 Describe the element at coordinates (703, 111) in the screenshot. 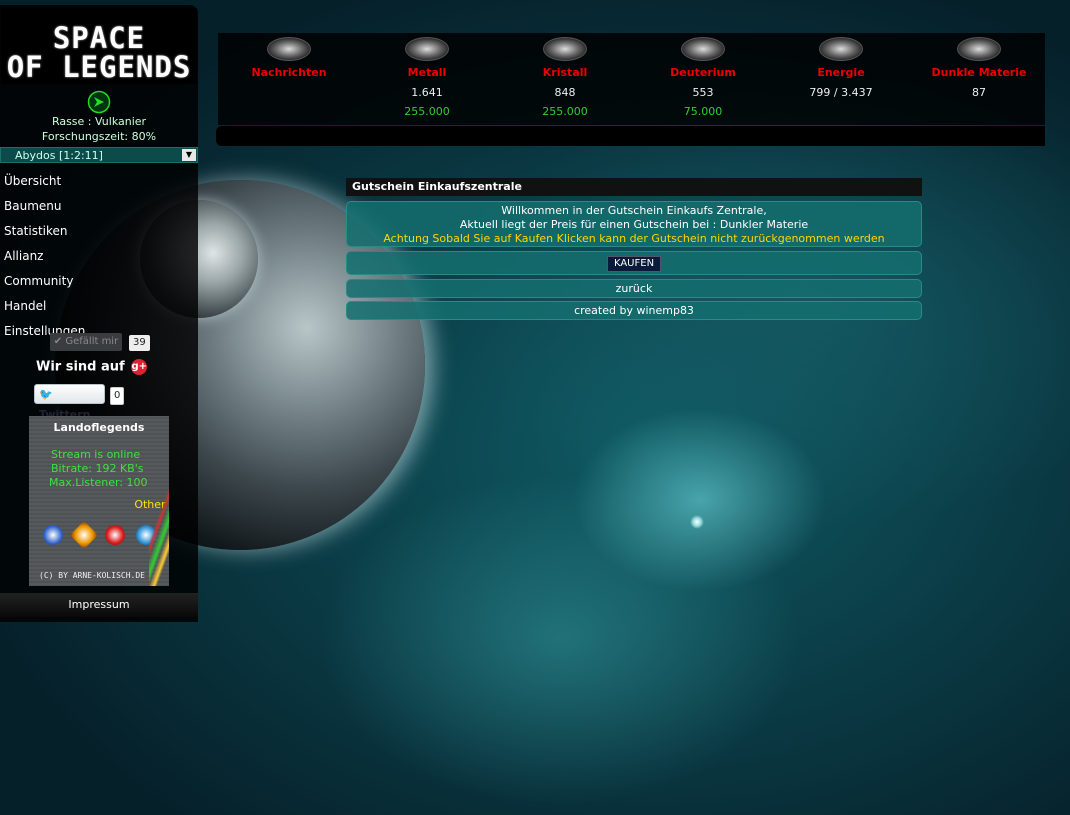

I see `resource-production: 75.000` at that location.